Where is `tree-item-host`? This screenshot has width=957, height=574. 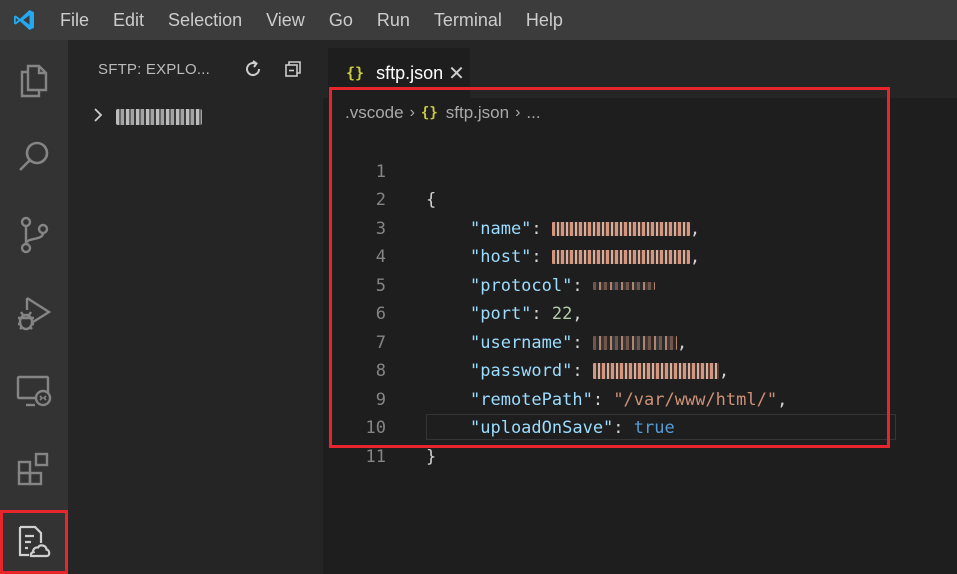
tree-item-host is located at coordinates (195, 117).